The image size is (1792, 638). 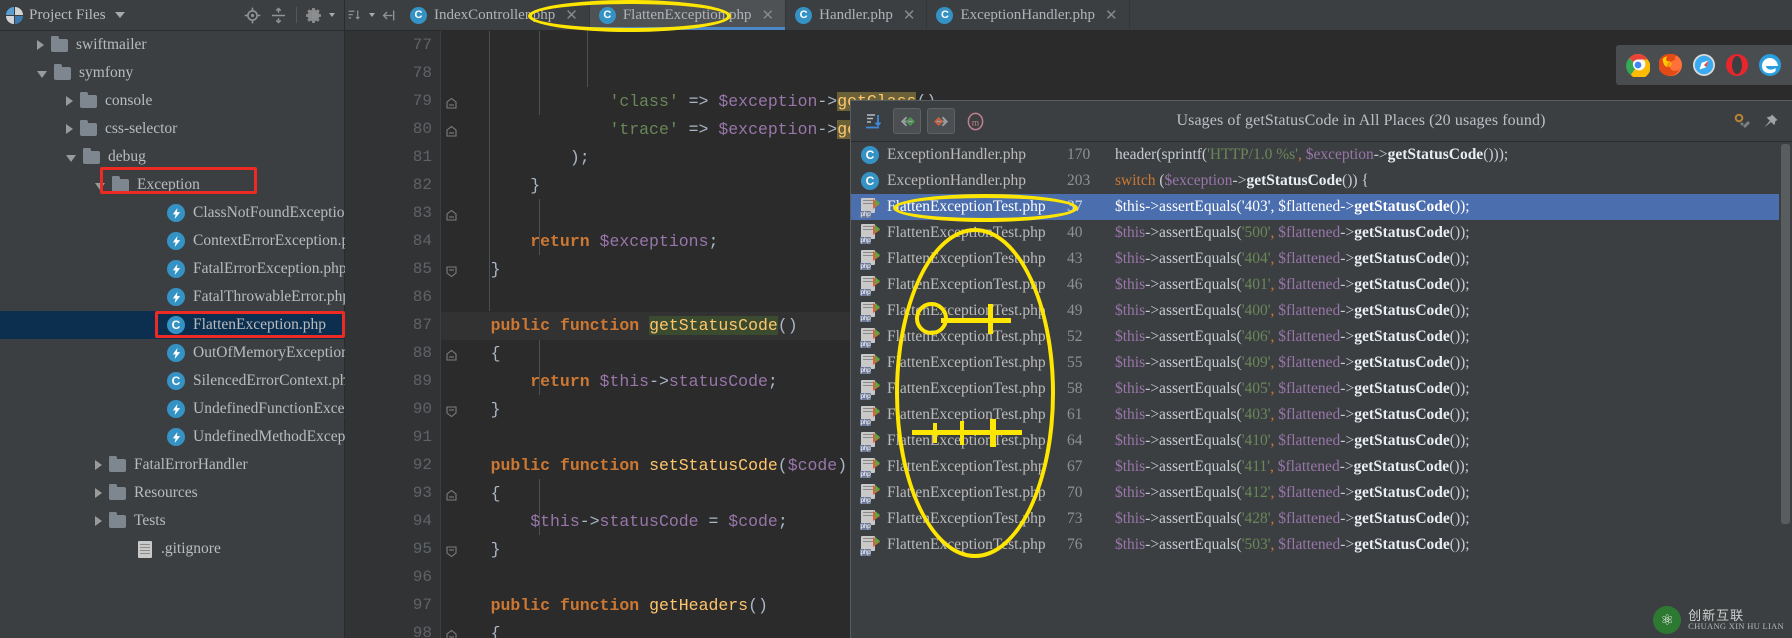 What do you see at coordinates (870, 441) in the screenshot?
I see `php-test-file-icon: php` at bounding box center [870, 441].